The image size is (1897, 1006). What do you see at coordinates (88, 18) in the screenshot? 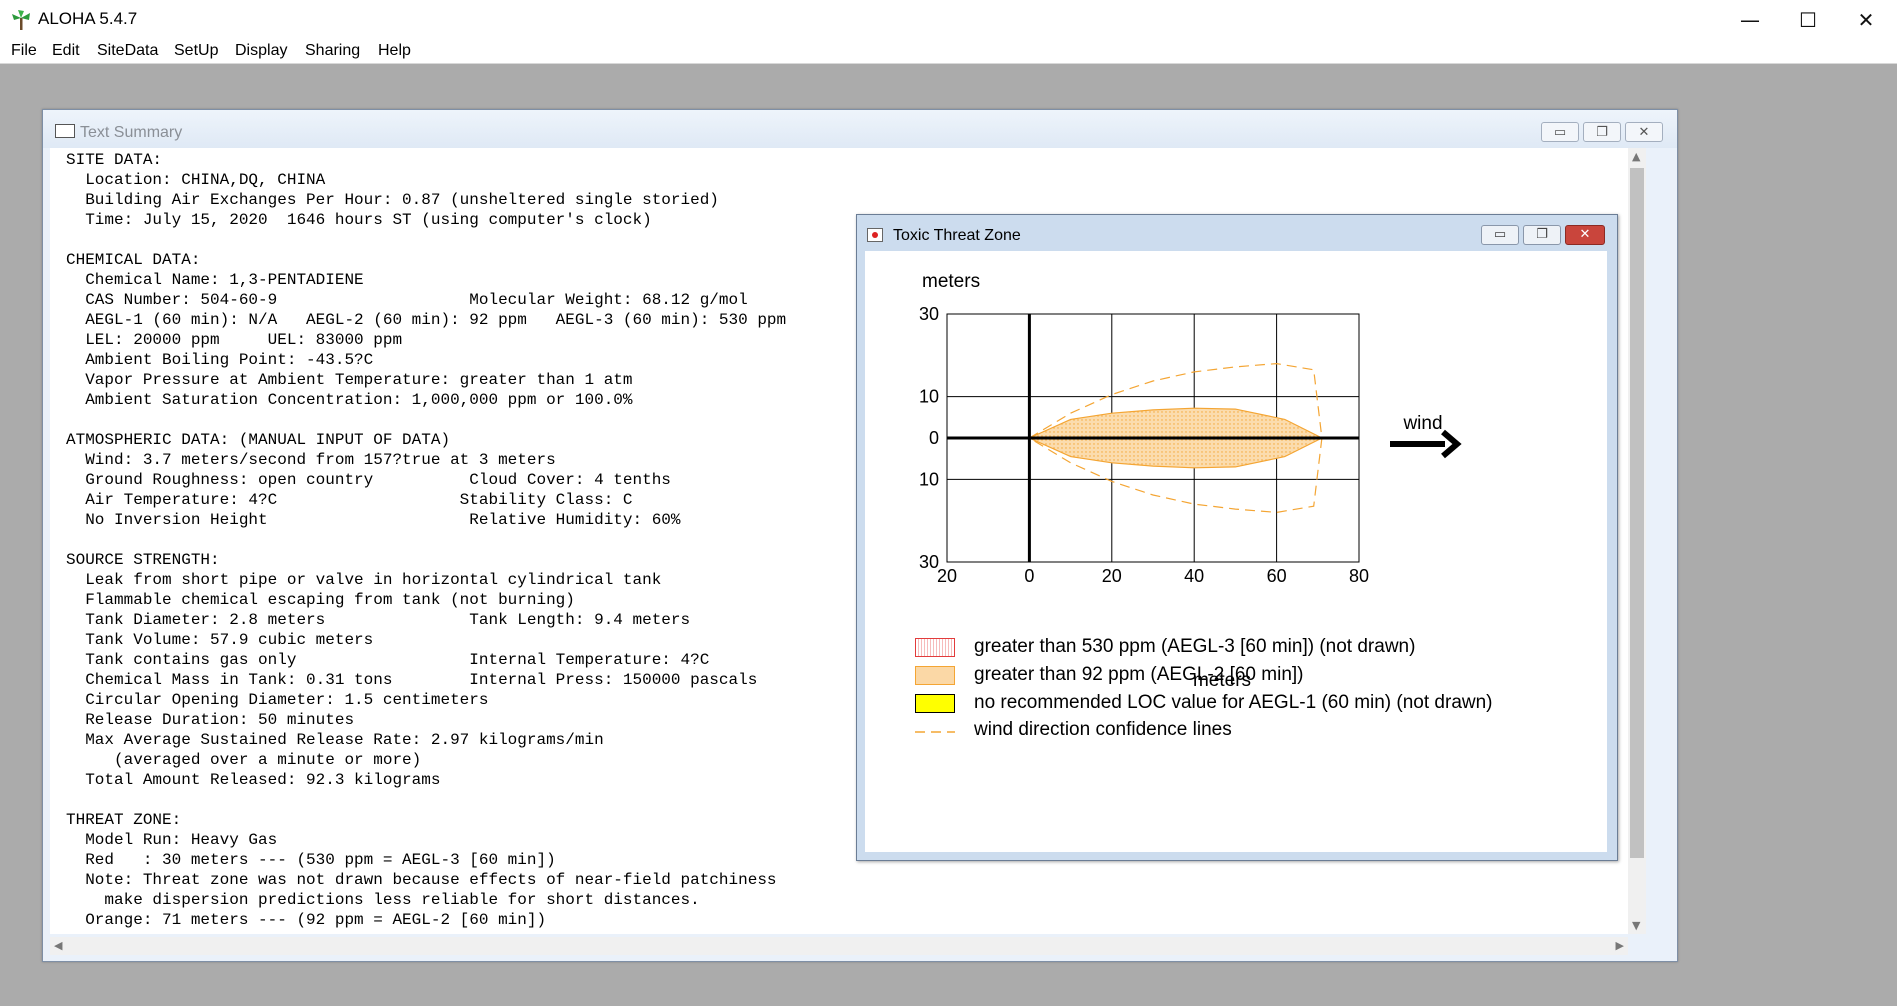
I see `app-title: ALOHA 5.4.7` at bounding box center [88, 18].